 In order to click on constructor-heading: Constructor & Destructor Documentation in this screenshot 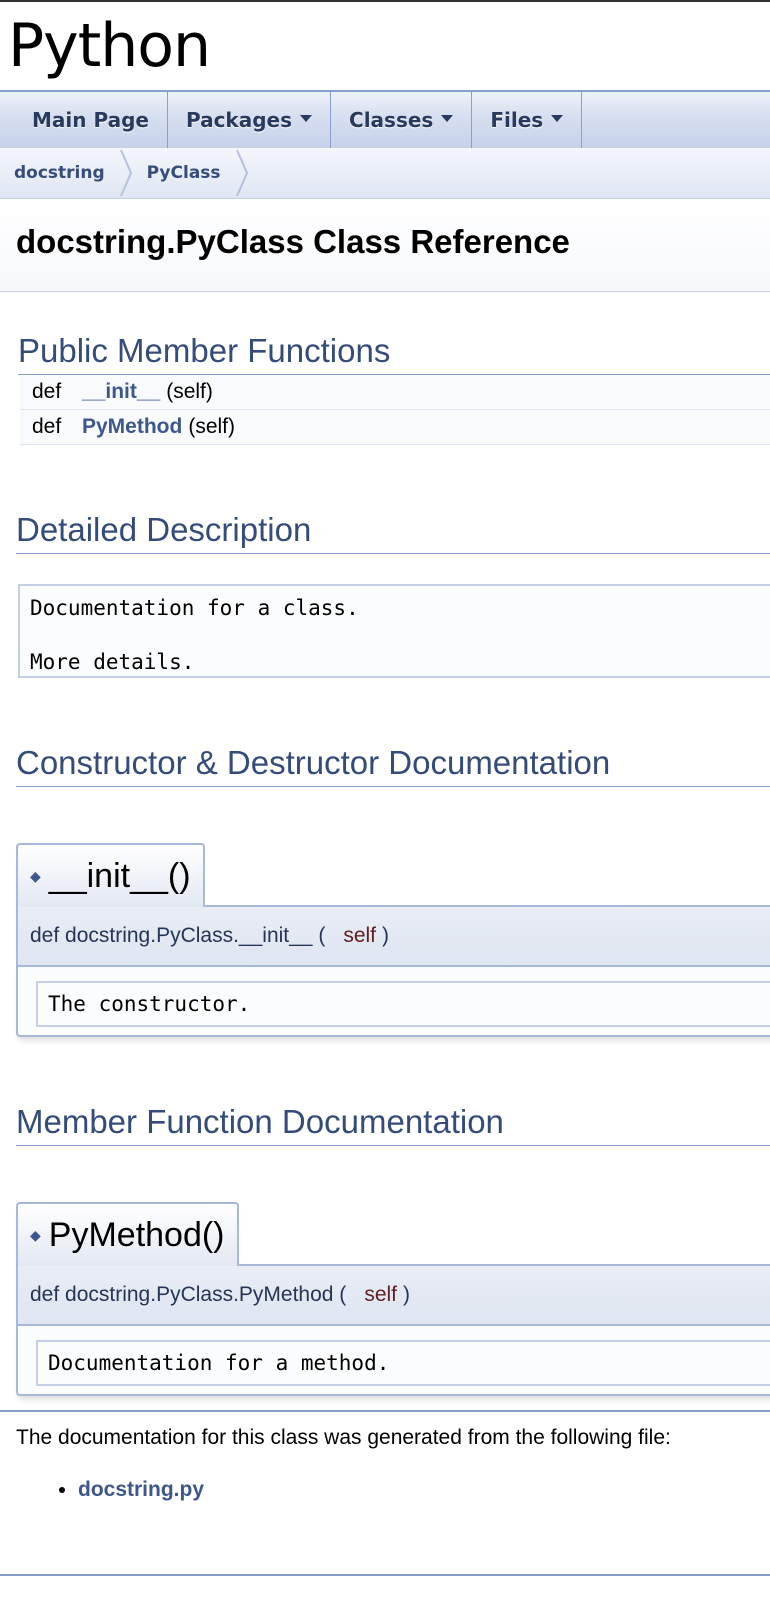, I will do `click(393, 765)`.